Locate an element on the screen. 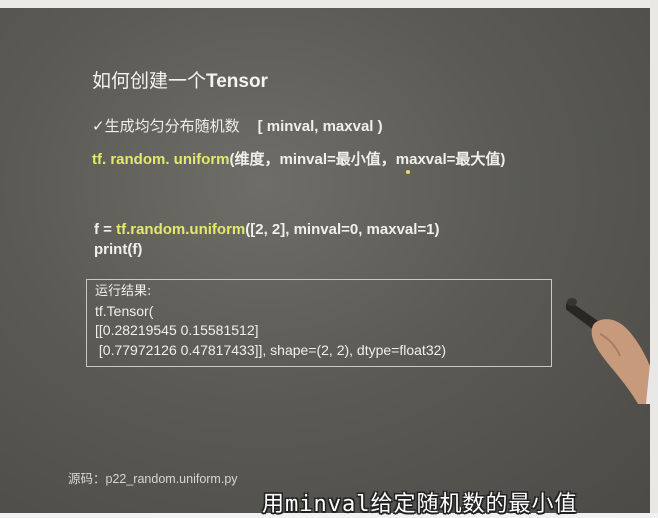 This screenshot has width=658, height=518. subtitle-part-2: minval is located at coordinates (328, 504).